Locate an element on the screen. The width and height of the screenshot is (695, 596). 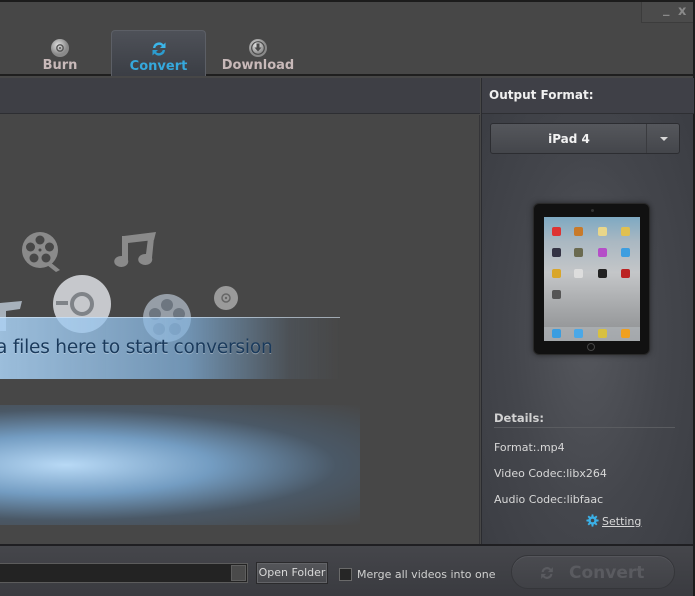
convert-button-label: Convert is located at coordinates (607, 573).